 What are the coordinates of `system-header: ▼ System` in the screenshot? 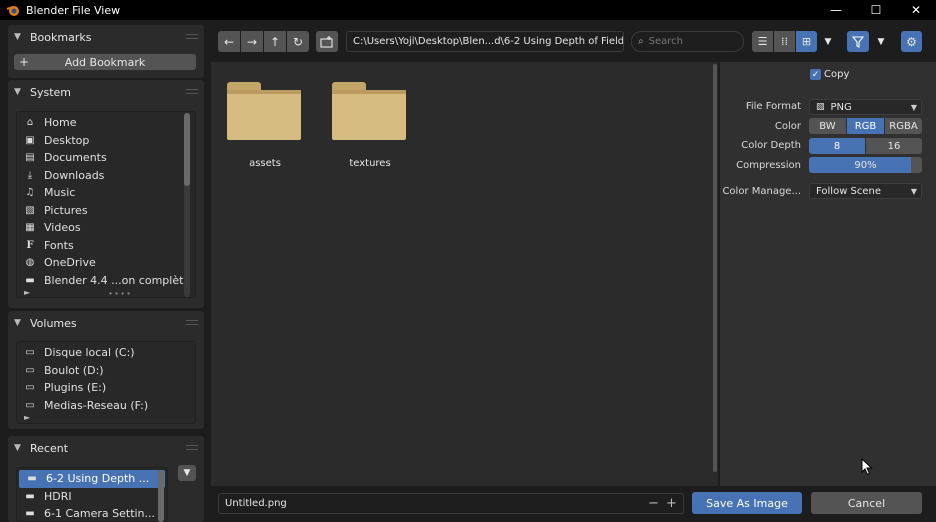 It's located at (106, 92).